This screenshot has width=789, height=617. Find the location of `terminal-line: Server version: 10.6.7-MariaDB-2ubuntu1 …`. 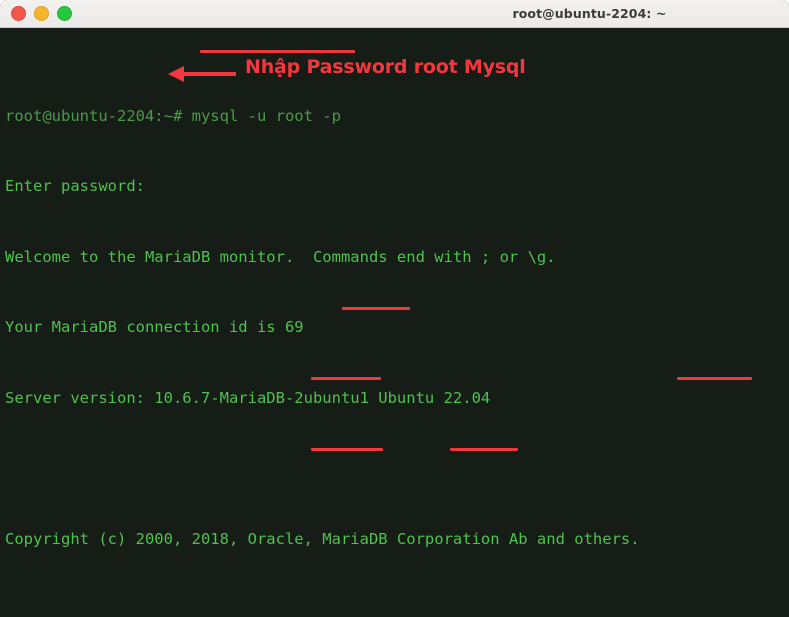

terminal-line: Server version: 10.6.7-MariaDB-2ubuntu1 … is located at coordinates (397, 399).